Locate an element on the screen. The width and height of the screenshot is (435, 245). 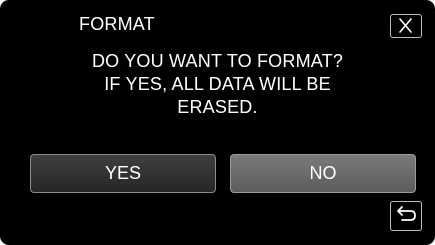
message-line: IF YES, ALL DATA WILL BE is located at coordinates (217, 84).